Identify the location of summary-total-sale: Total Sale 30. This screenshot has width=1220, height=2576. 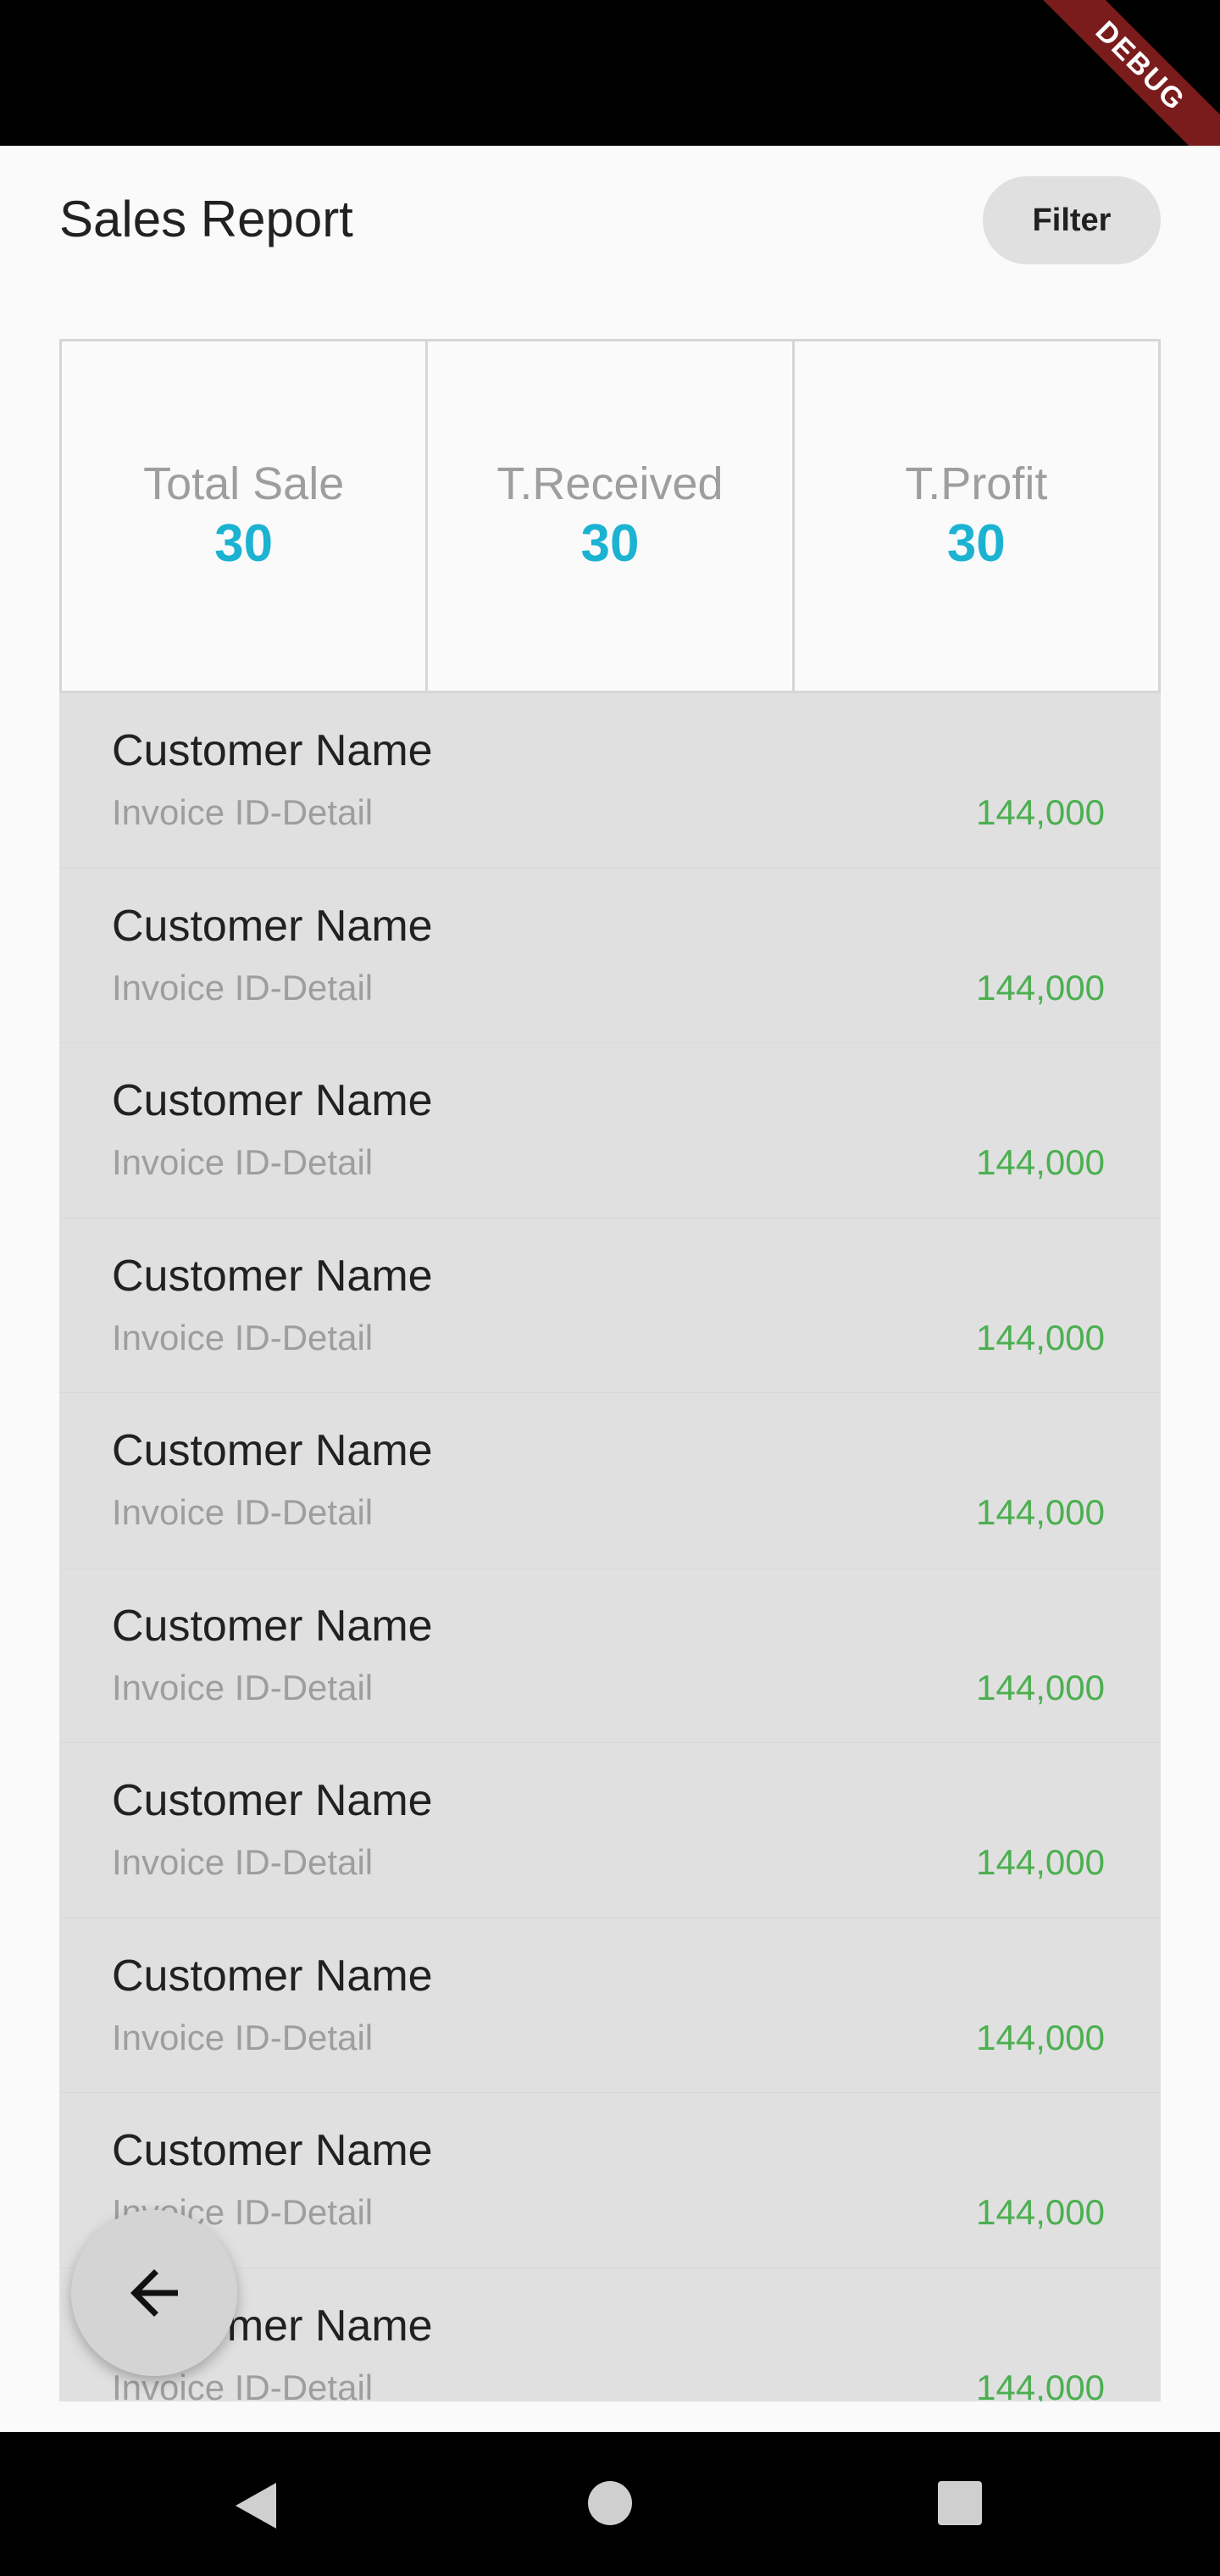
(245, 516).